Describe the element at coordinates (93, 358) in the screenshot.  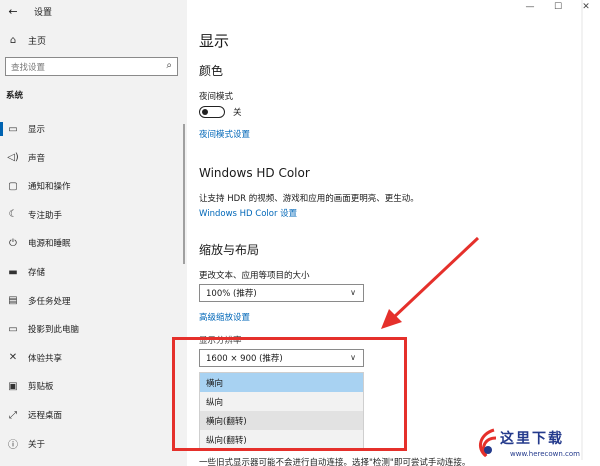
I see `sidebar-item-8: ✕ 体验共享` at that location.